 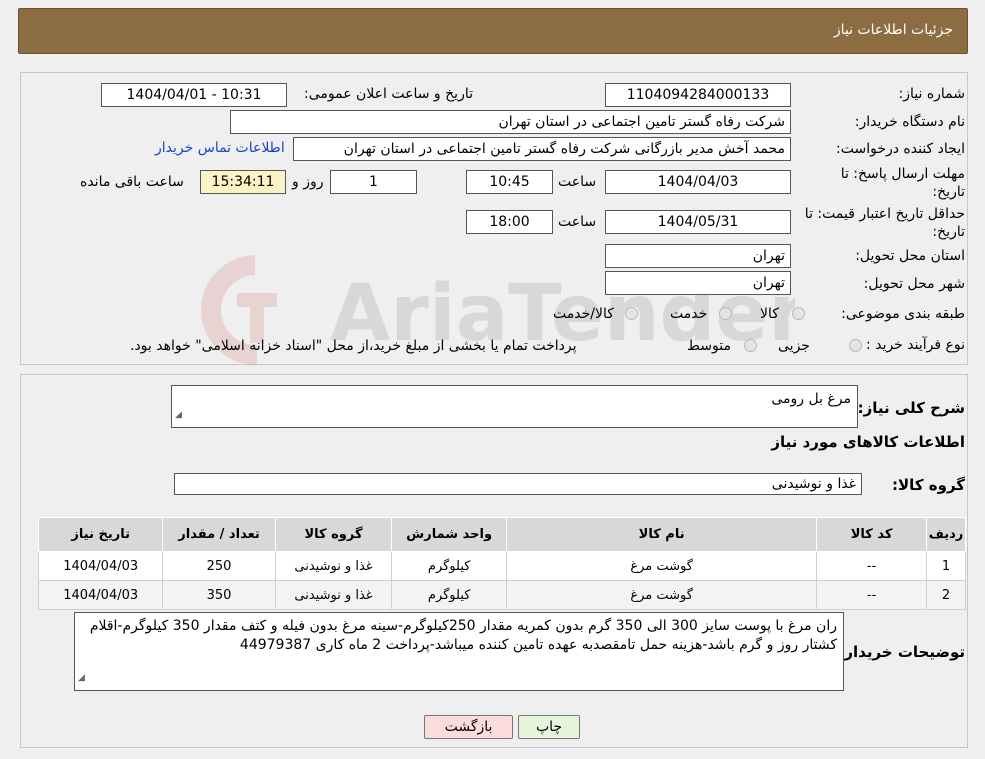 I want to click on col-quantity: تعداد / مقدار, so click(x=219, y=534).